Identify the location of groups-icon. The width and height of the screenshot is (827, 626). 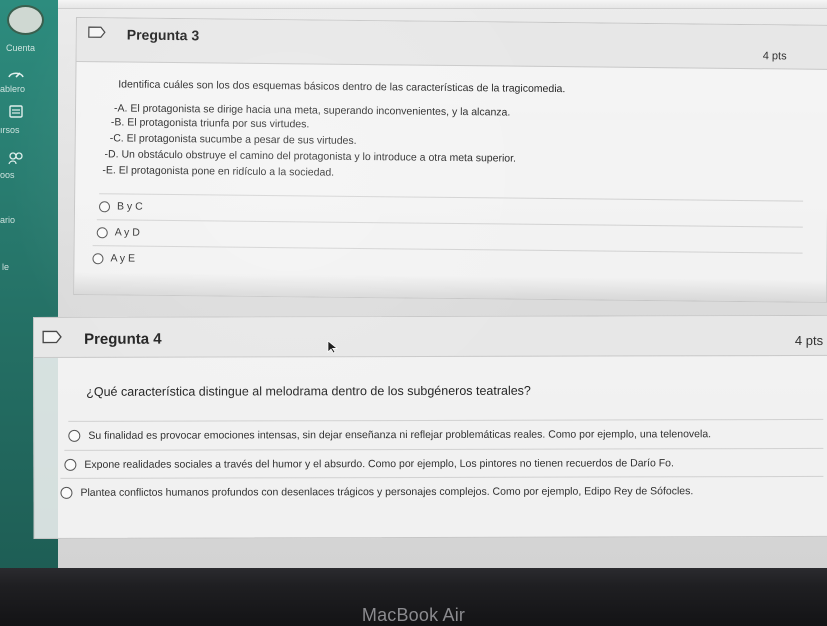
(16, 158).